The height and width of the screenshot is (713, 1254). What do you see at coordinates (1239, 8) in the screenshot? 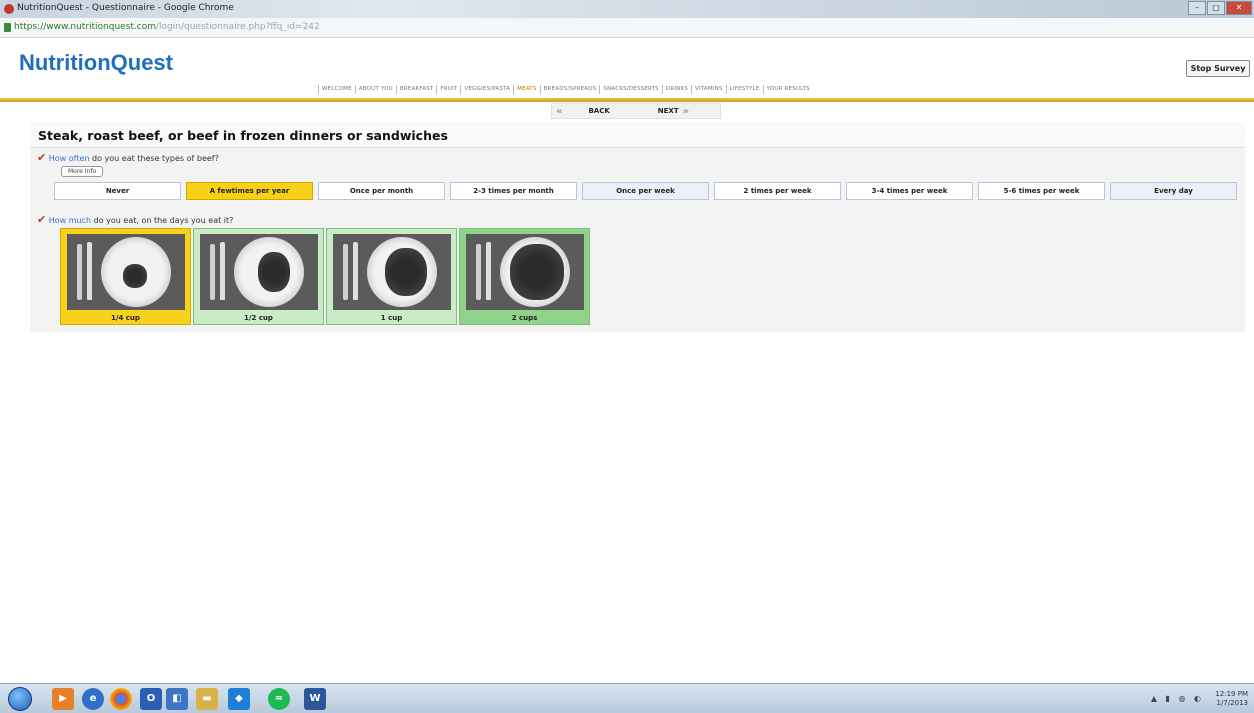
I see `close-icon: ✕` at bounding box center [1239, 8].